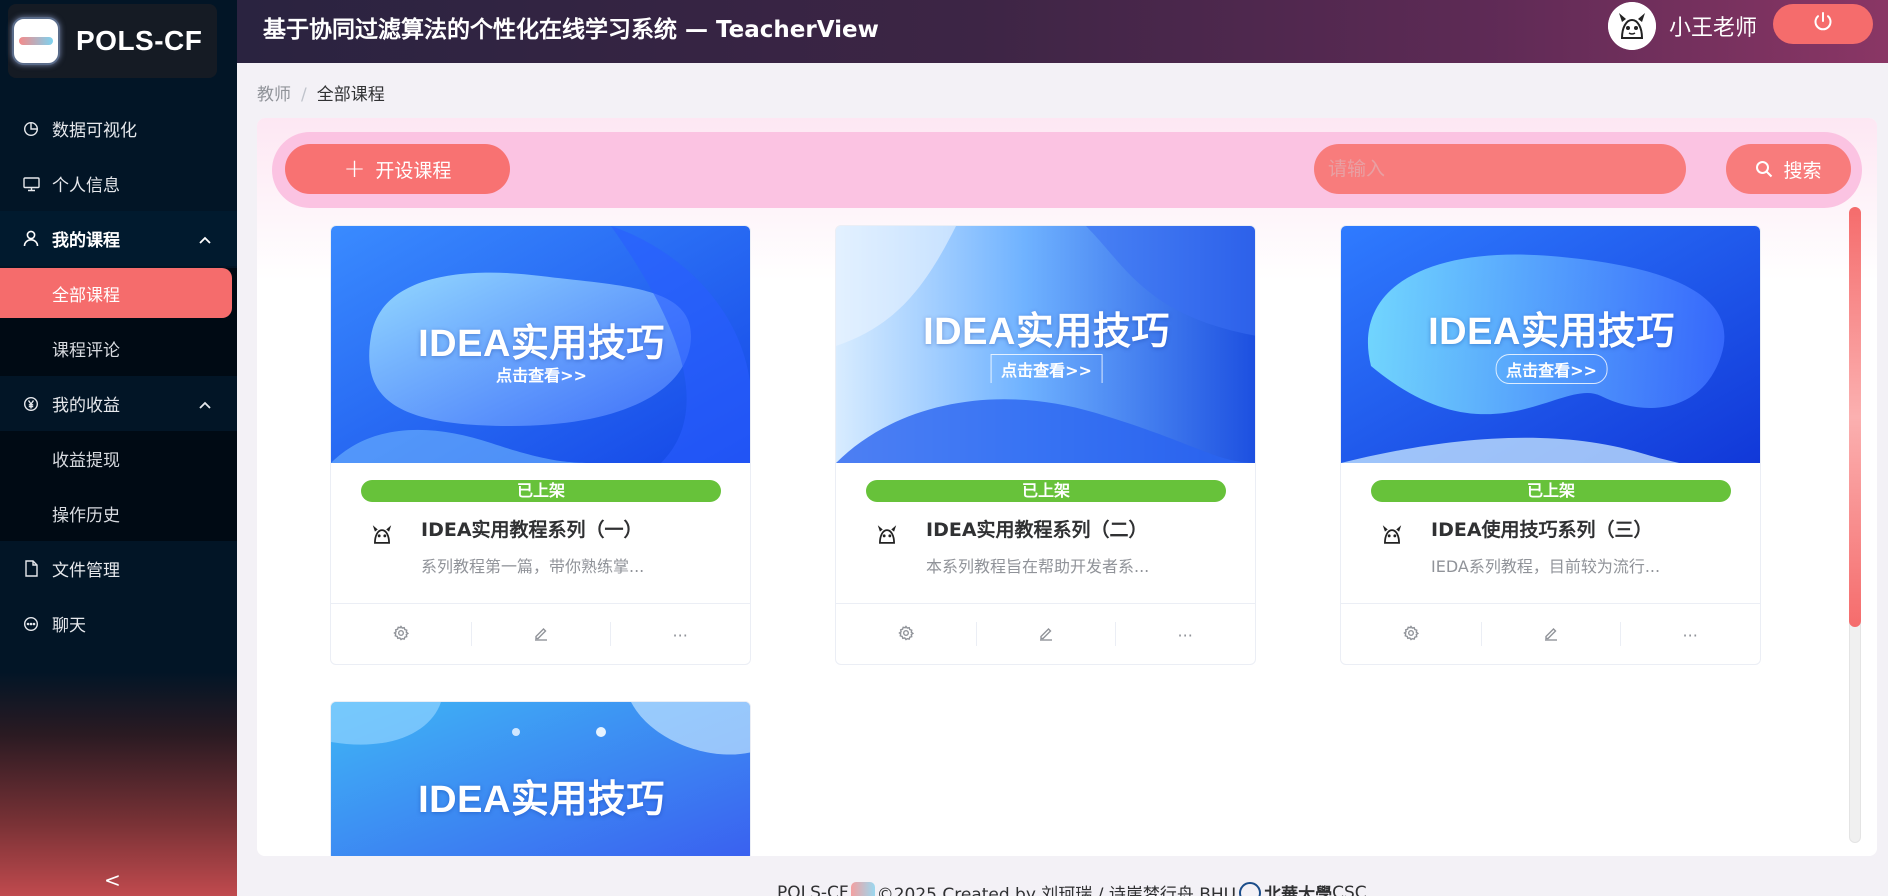 This screenshot has height=896, width=1888. What do you see at coordinates (532, 528) in the screenshot?
I see `course-title: IDEA实用教程系列（一）` at bounding box center [532, 528].